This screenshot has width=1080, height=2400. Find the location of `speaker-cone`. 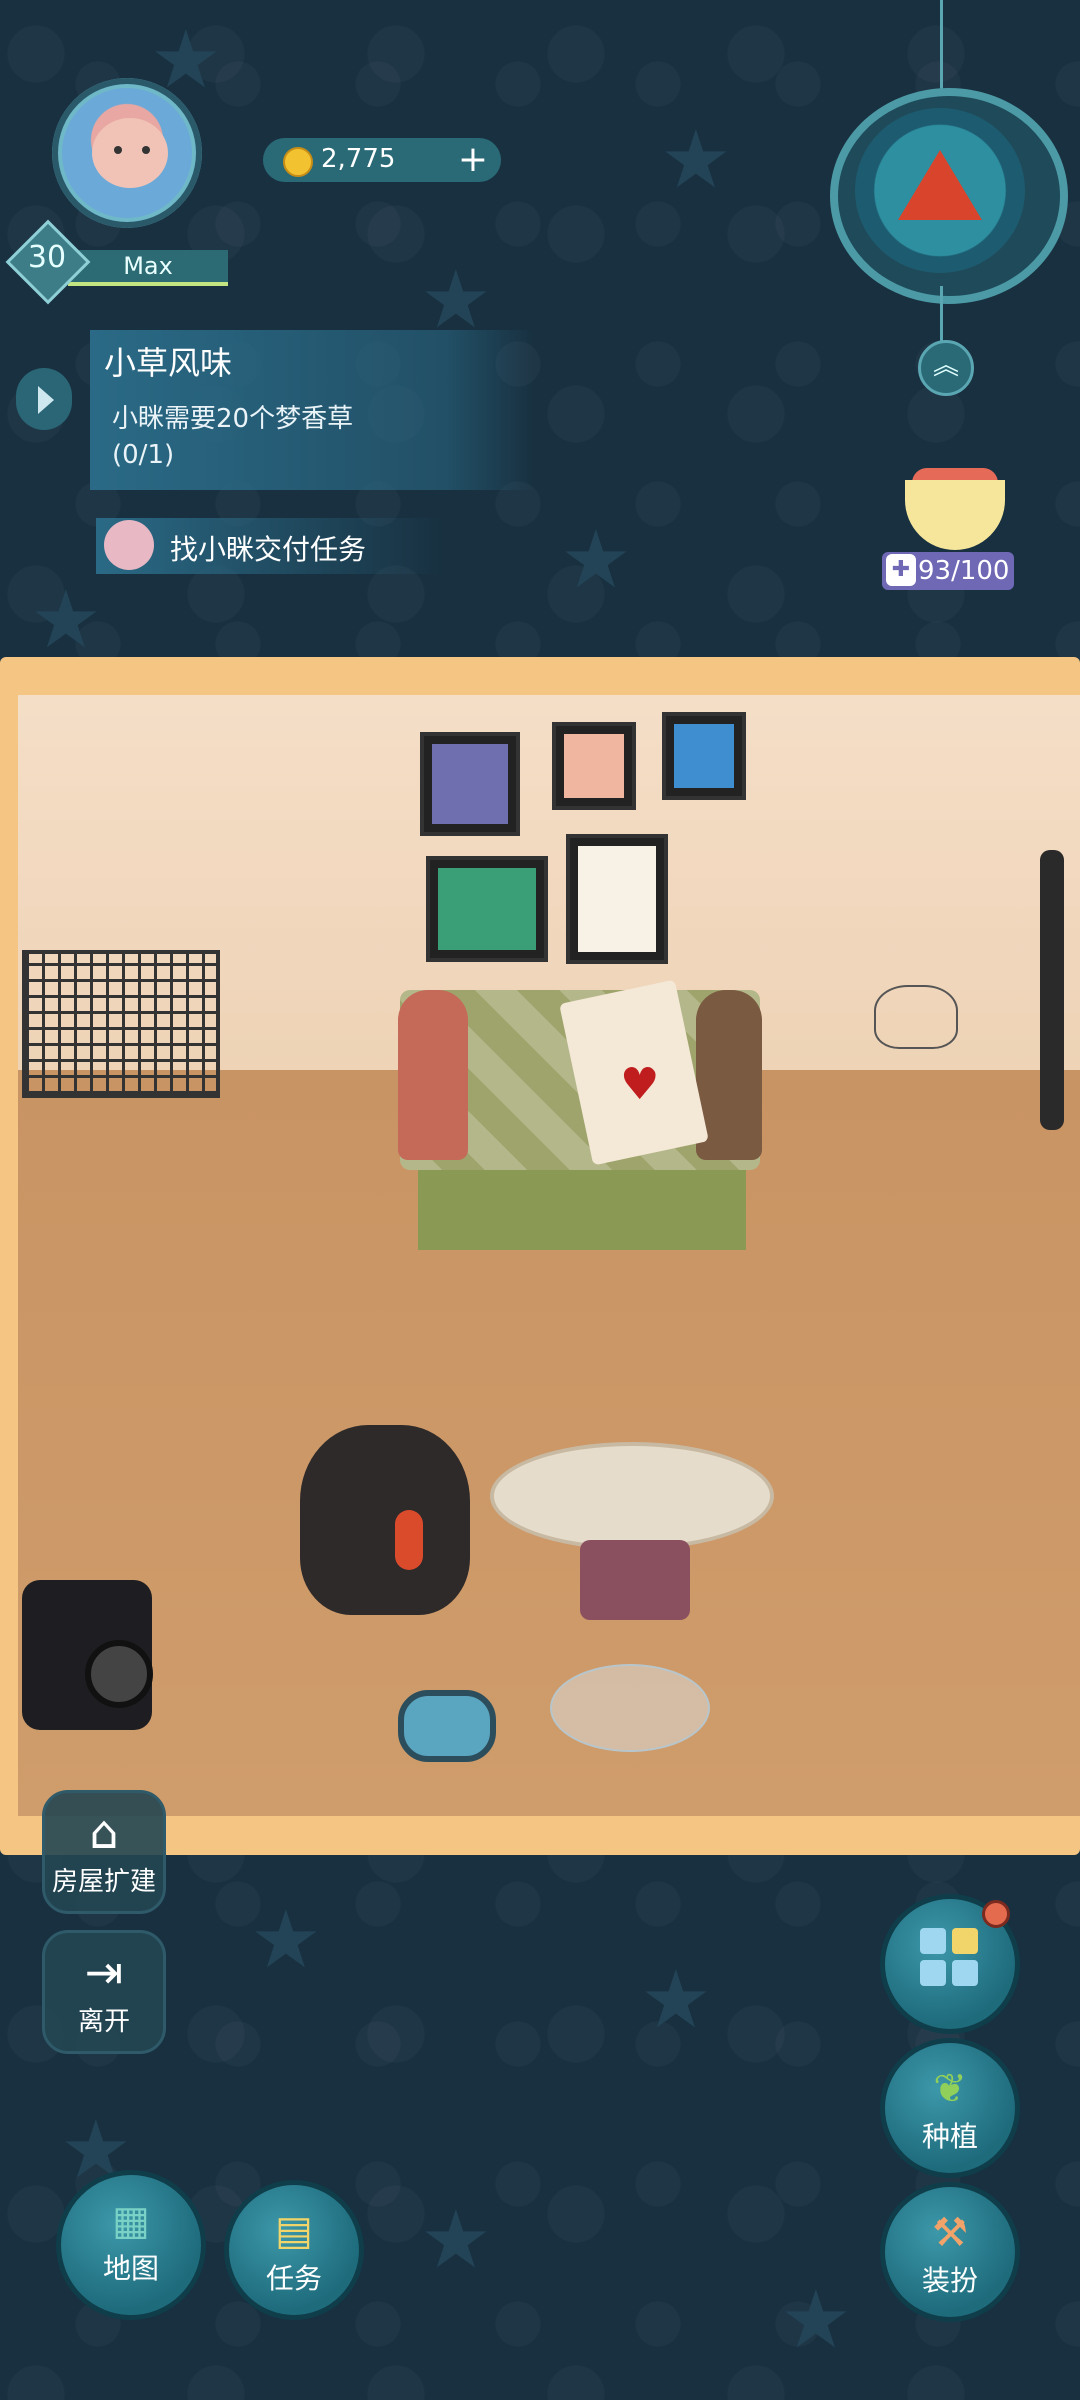

speaker-cone is located at coordinates (119, 1674).